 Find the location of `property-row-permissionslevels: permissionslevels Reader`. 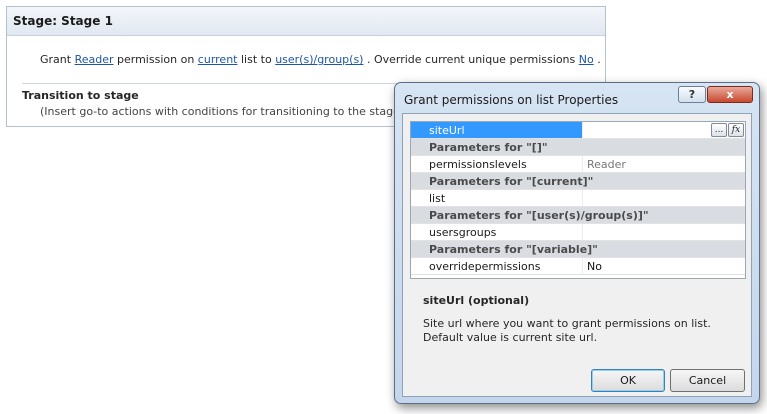

property-row-permissionslevels: permissionslevels Reader is located at coordinates (578, 164).